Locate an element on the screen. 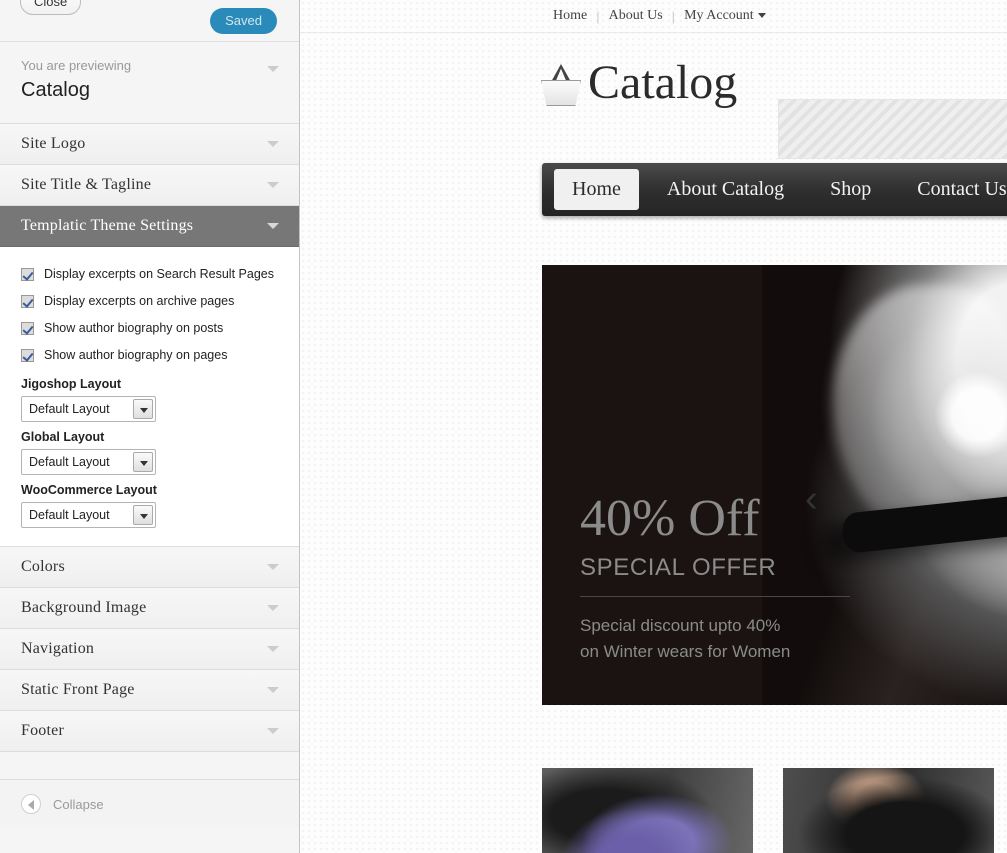 This screenshot has height=853, width=1007. basket-body is located at coordinates (561, 93).